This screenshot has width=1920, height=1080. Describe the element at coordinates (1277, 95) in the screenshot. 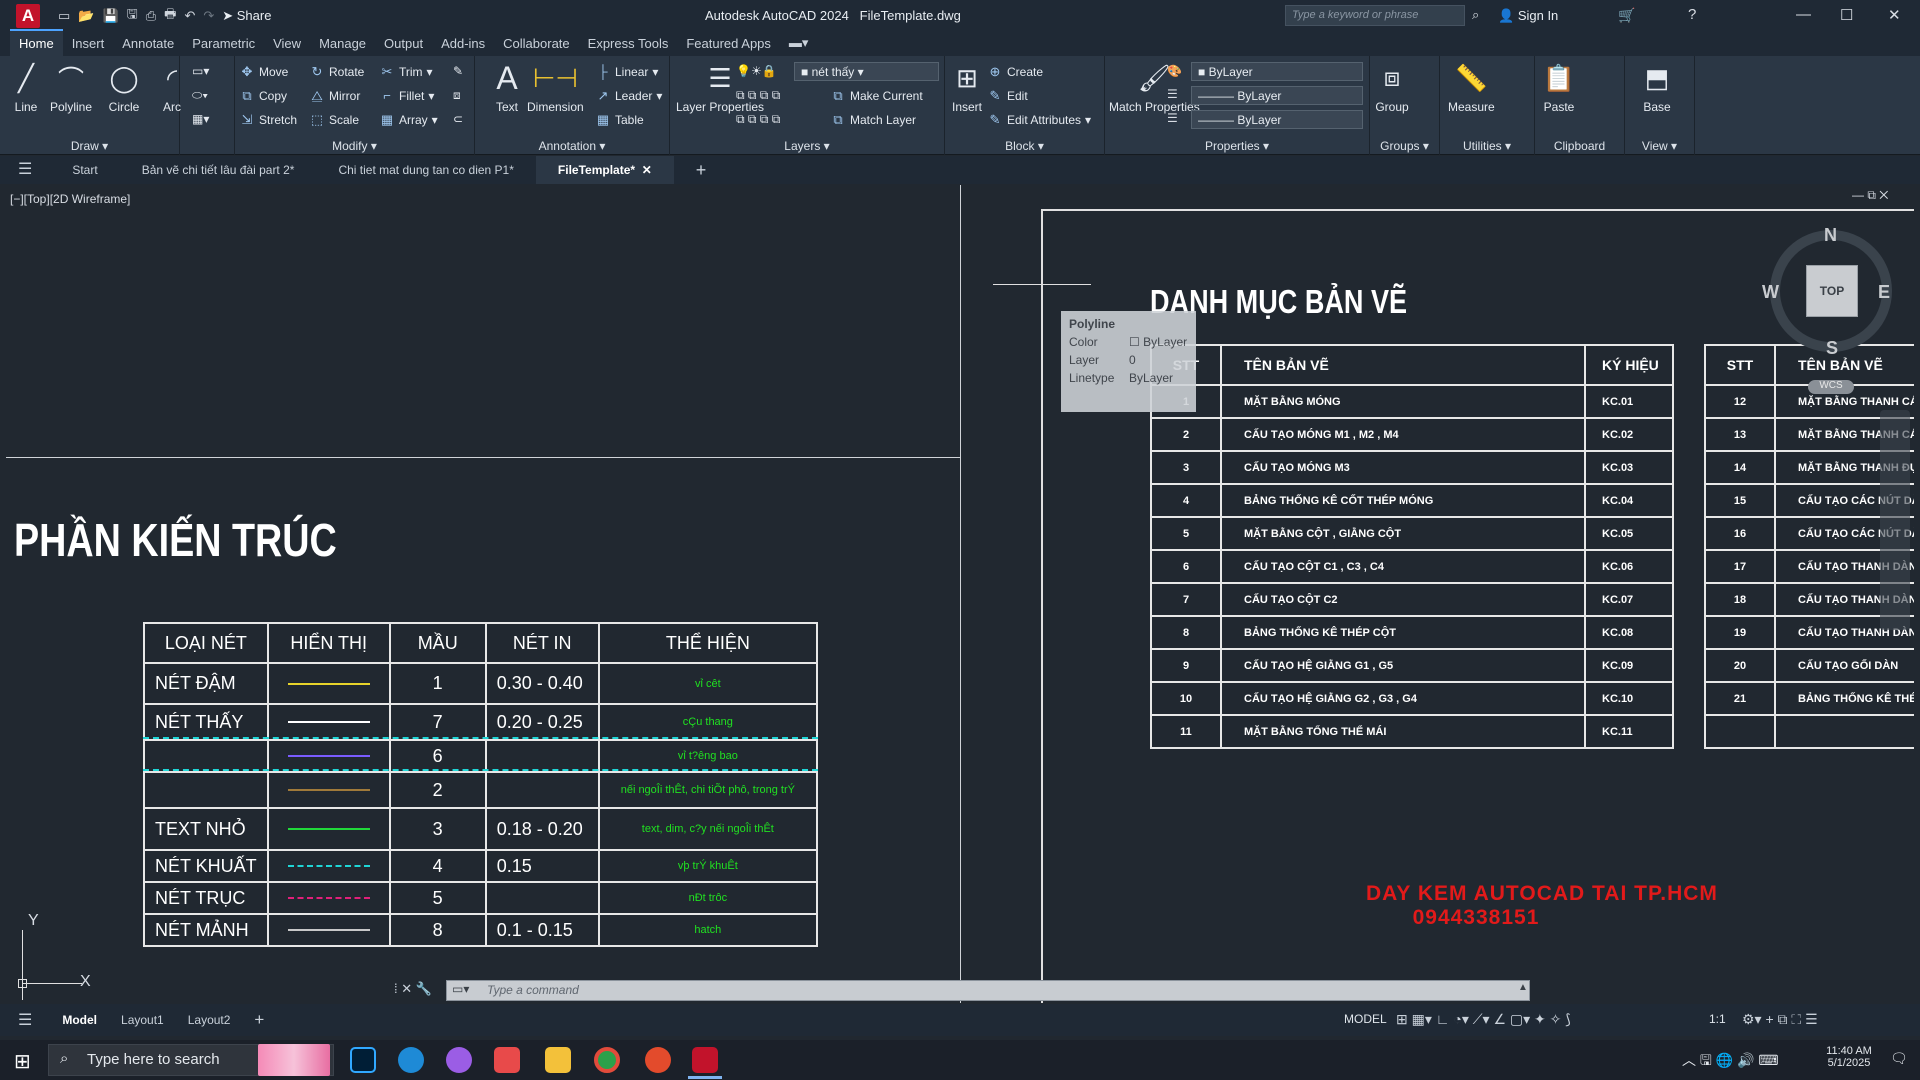

I see `lineweight-dropdown: ——— ByLayer` at that location.